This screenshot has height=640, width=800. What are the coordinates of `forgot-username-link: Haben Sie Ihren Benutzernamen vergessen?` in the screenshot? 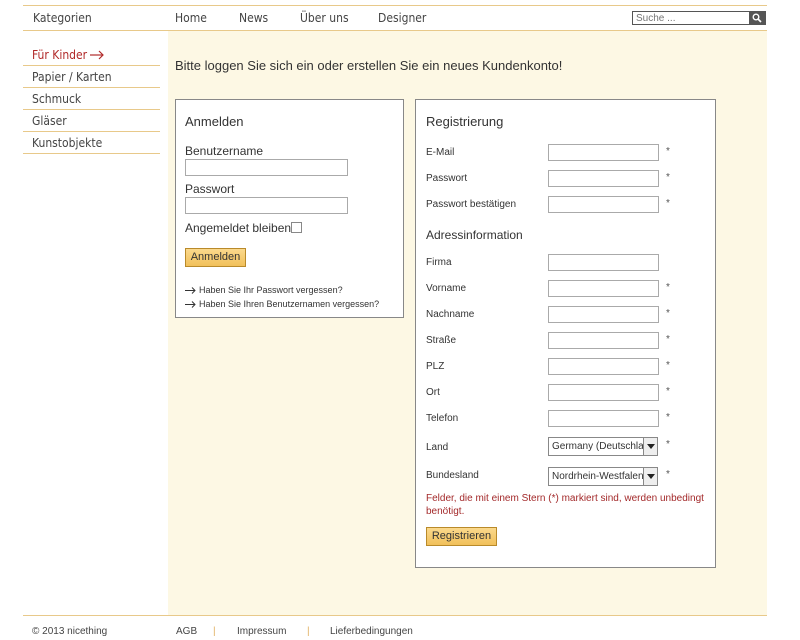 It's located at (282, 304).